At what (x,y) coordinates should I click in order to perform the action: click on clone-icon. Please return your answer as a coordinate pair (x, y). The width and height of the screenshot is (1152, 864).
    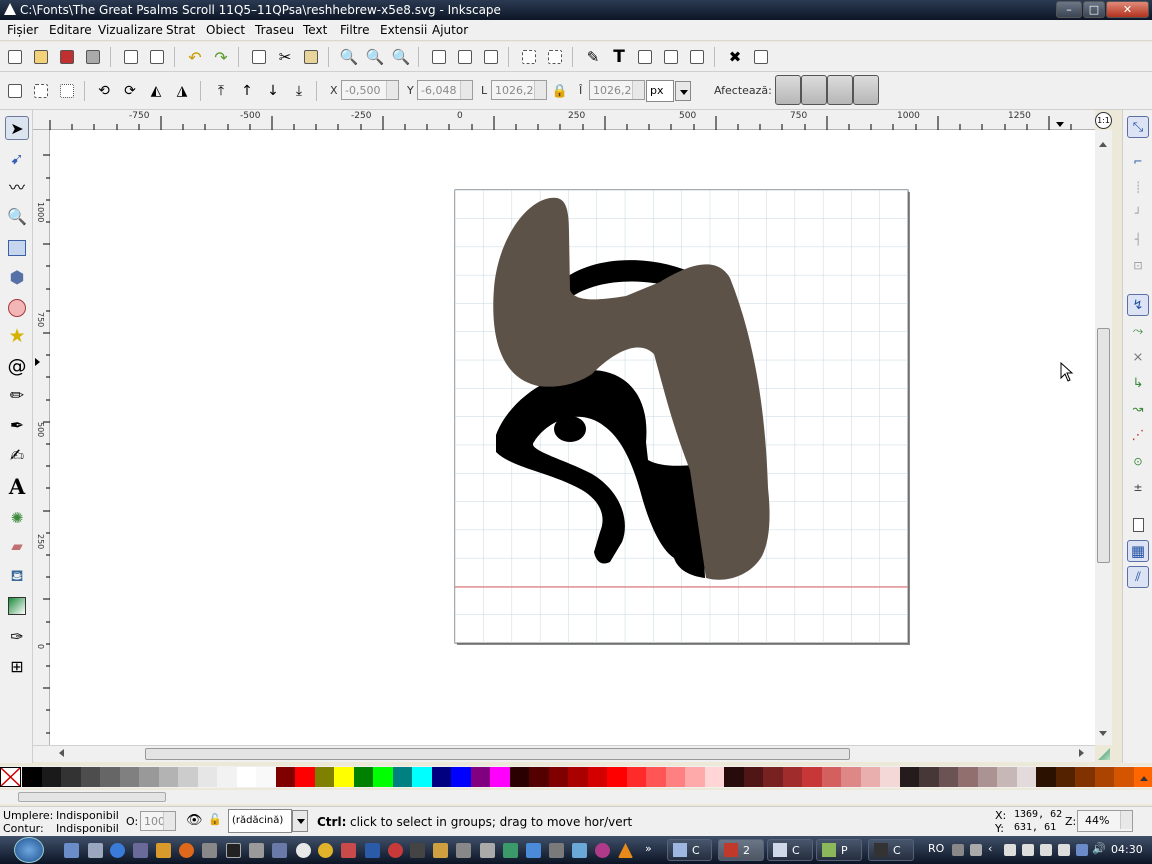
    Looking at the image, I should click on (465, 57).